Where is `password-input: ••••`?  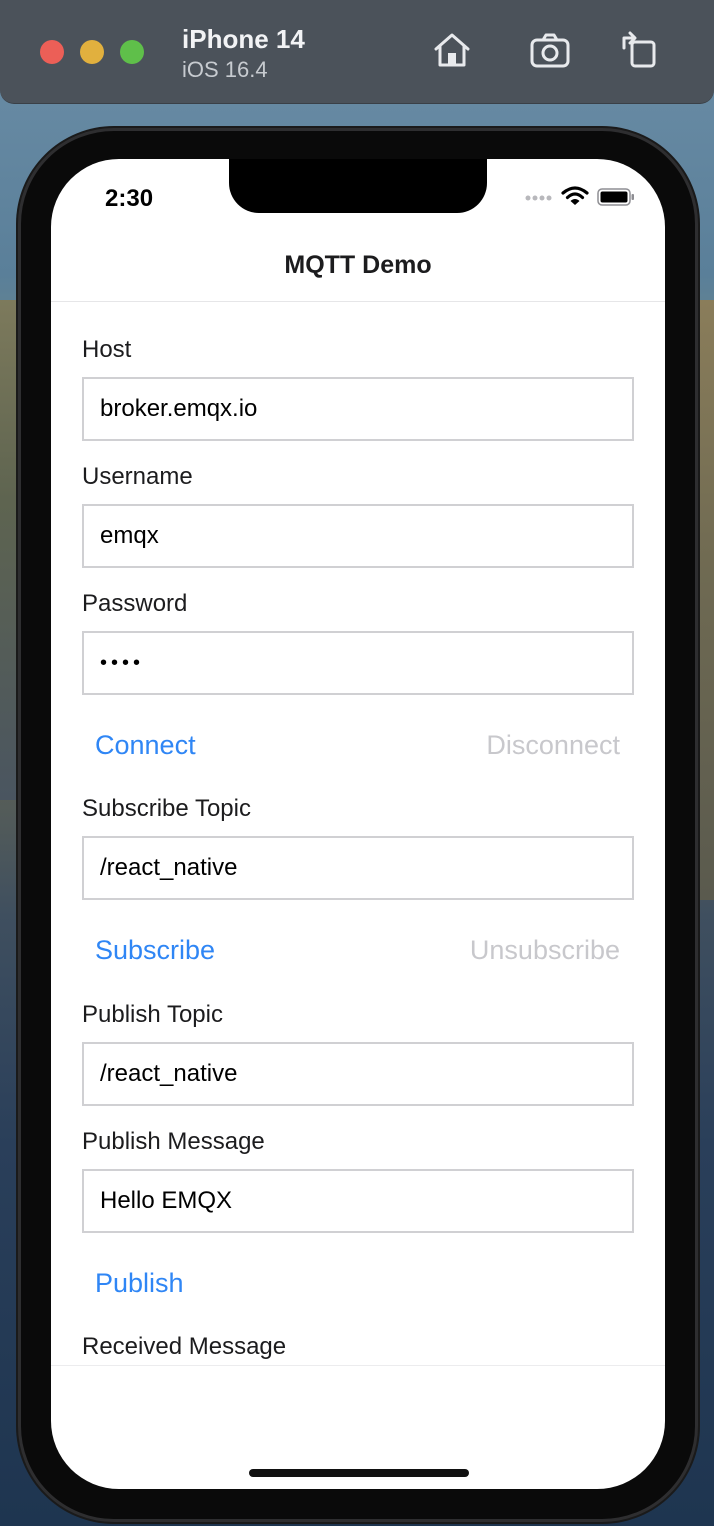
password-input: •••• is located at coordinates (358, 663).